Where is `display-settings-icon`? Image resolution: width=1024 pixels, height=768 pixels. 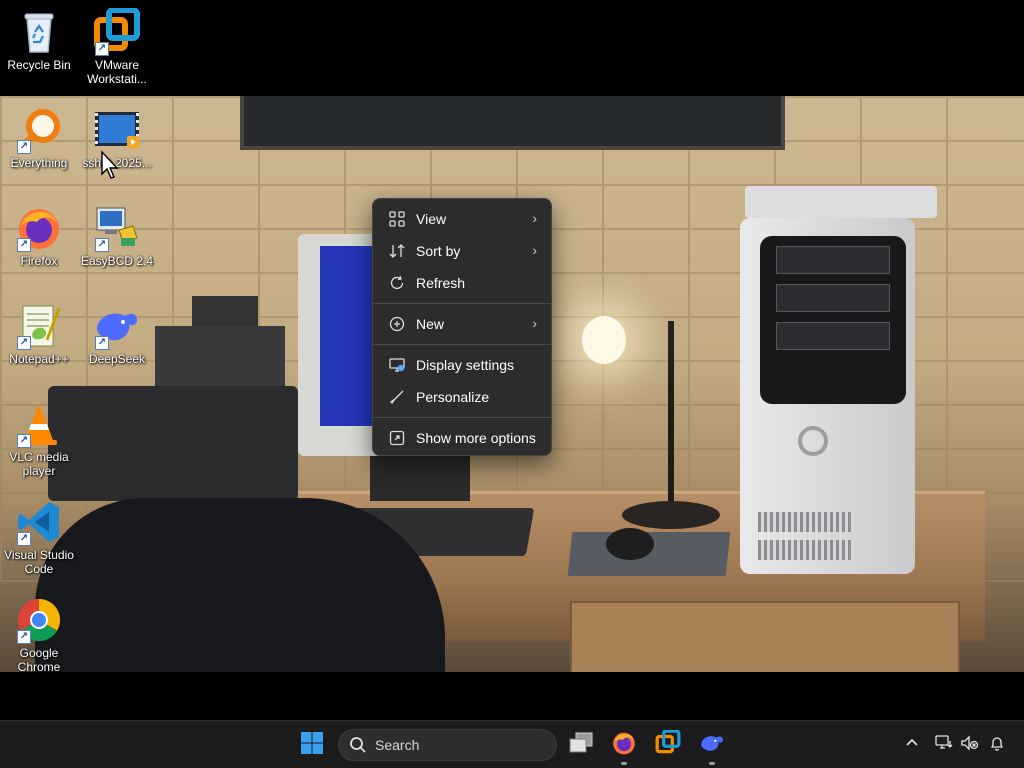
display-settings-icon is located at coordinates (397, 365).